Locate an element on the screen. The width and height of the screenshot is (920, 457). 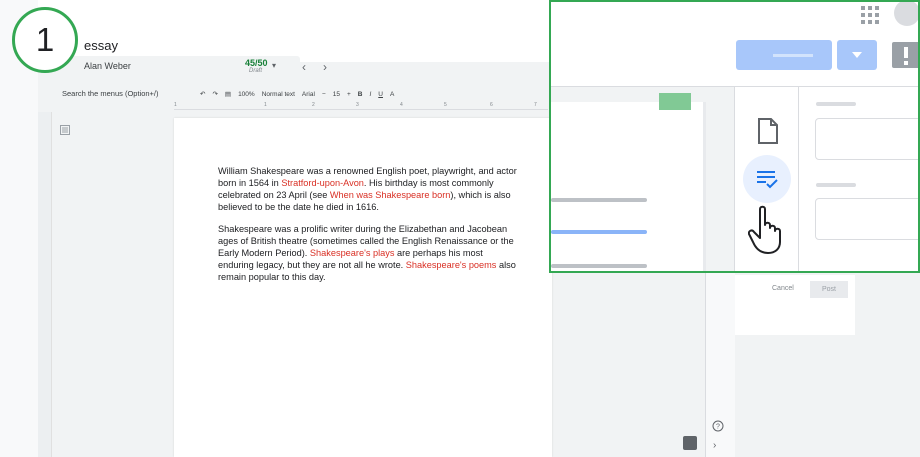
chevron-down-icon is located at coordinates (857, 55).